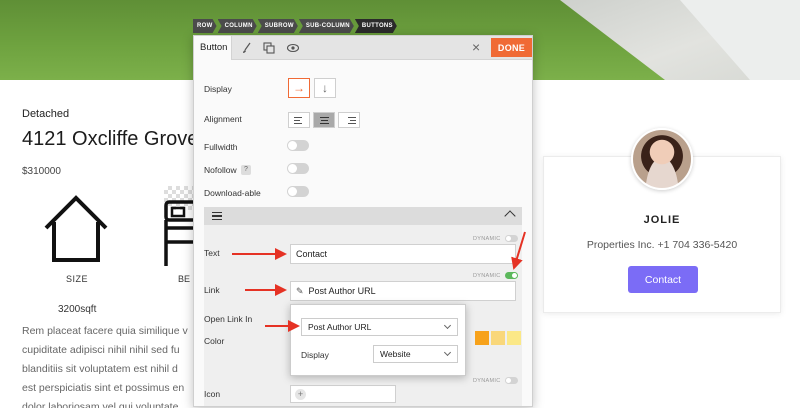 This screenshot has height=408, width=800. Describe the element at coordinates (232, 193) in the screenshot. I see `downloadable-label: Download-able` at that location.